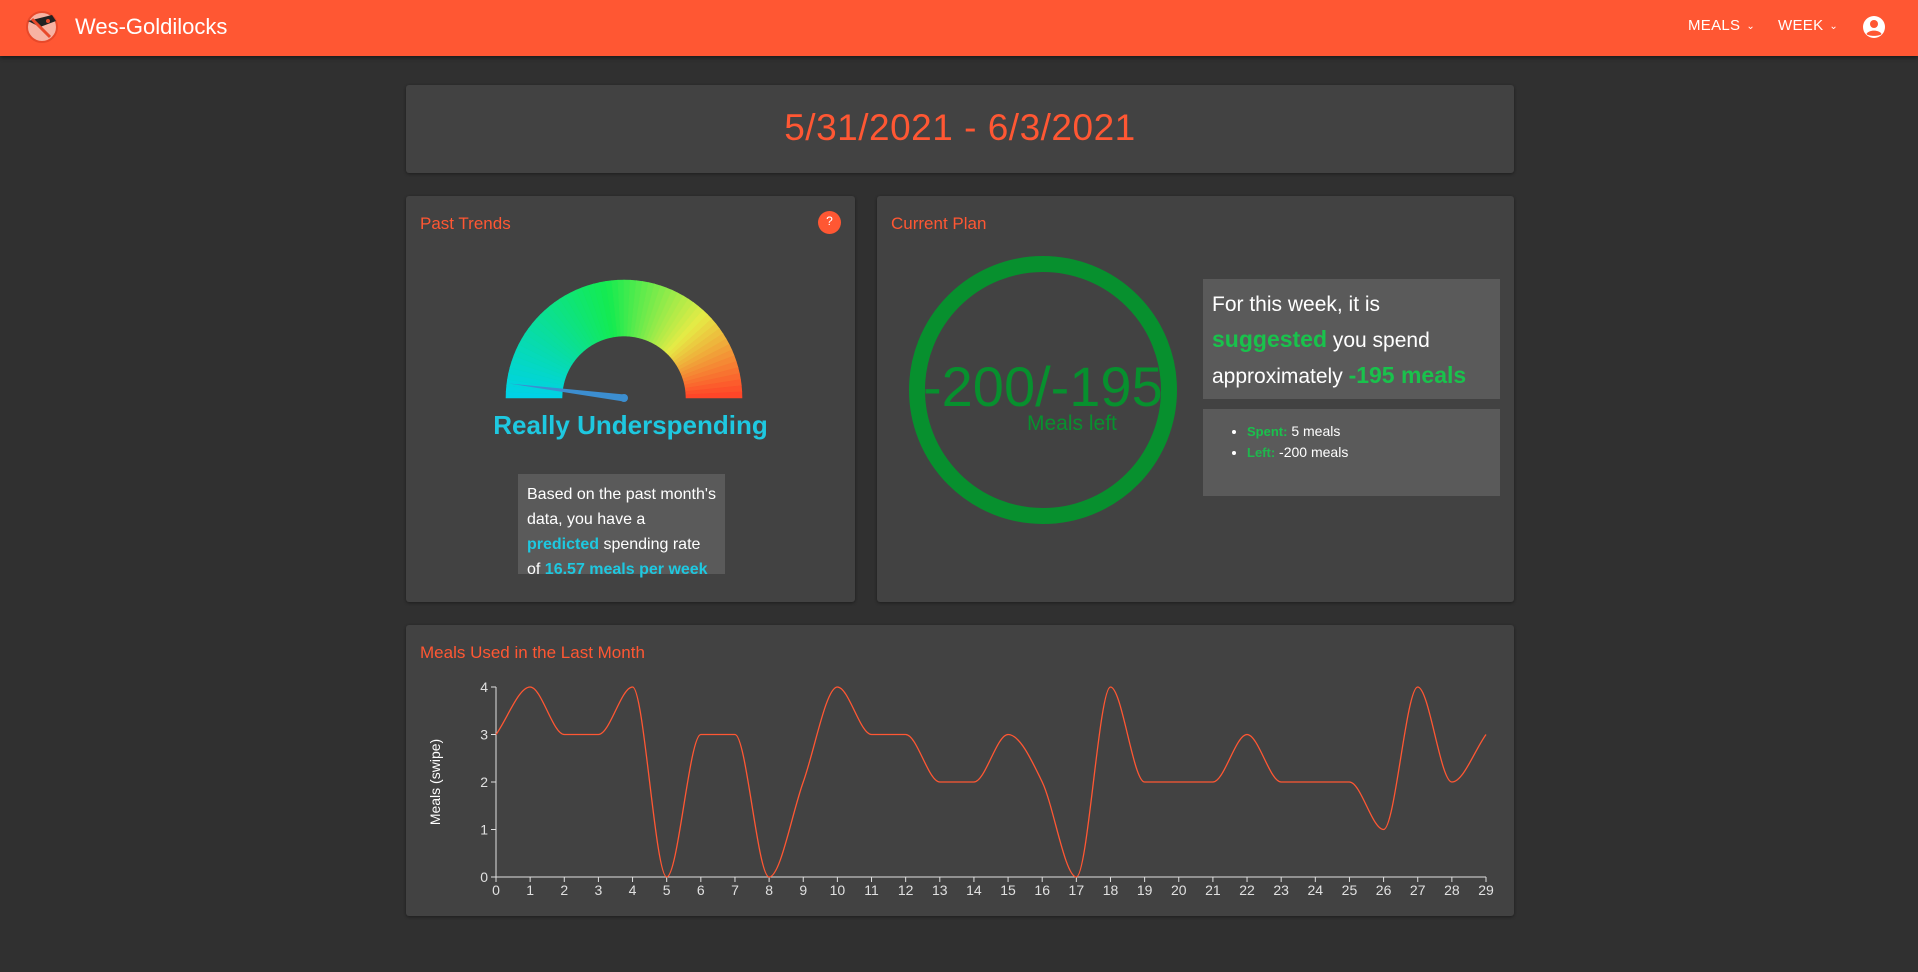  What do you see at coordinates (1179, 890) in the screenshot?
I see `x-tick-label: 20` at bounding box center [1179, 890].